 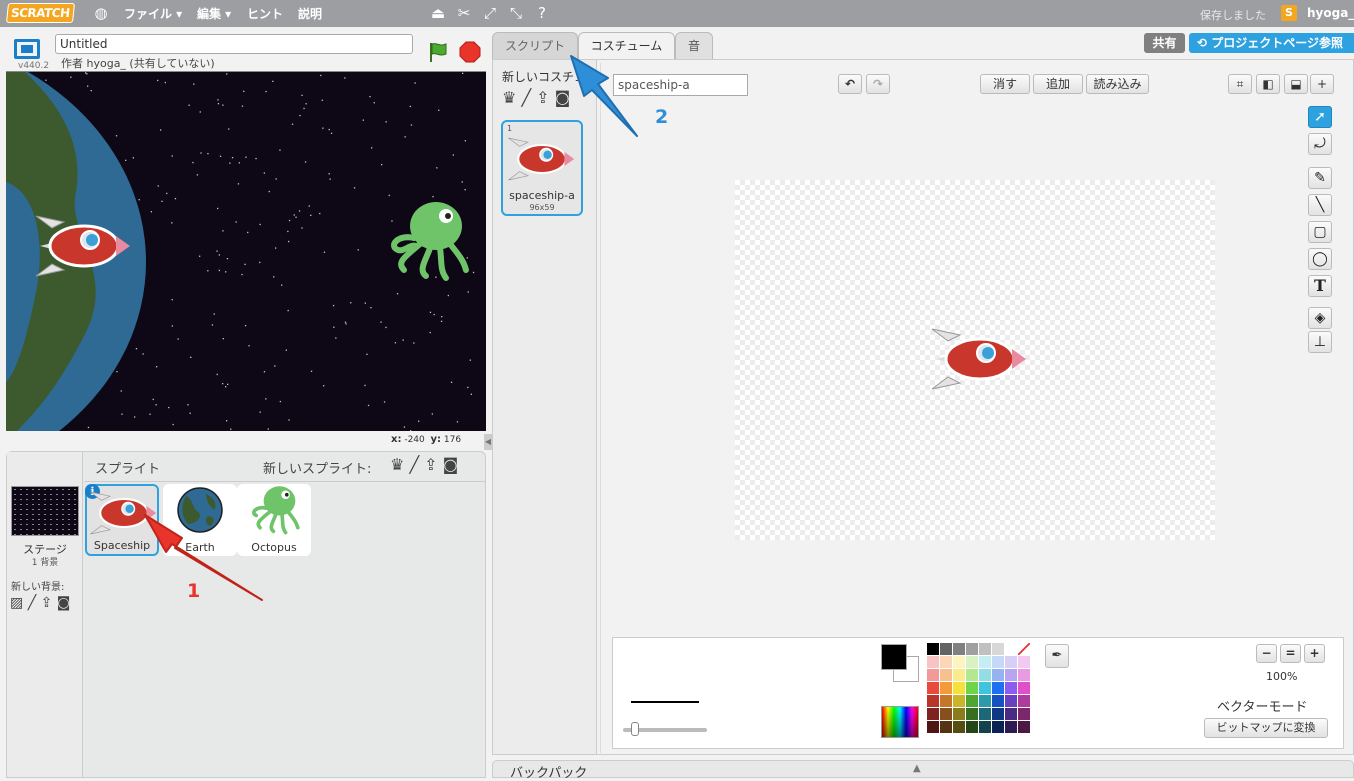 I want to click on undo-button: ↶, so click(x=850, y=84).